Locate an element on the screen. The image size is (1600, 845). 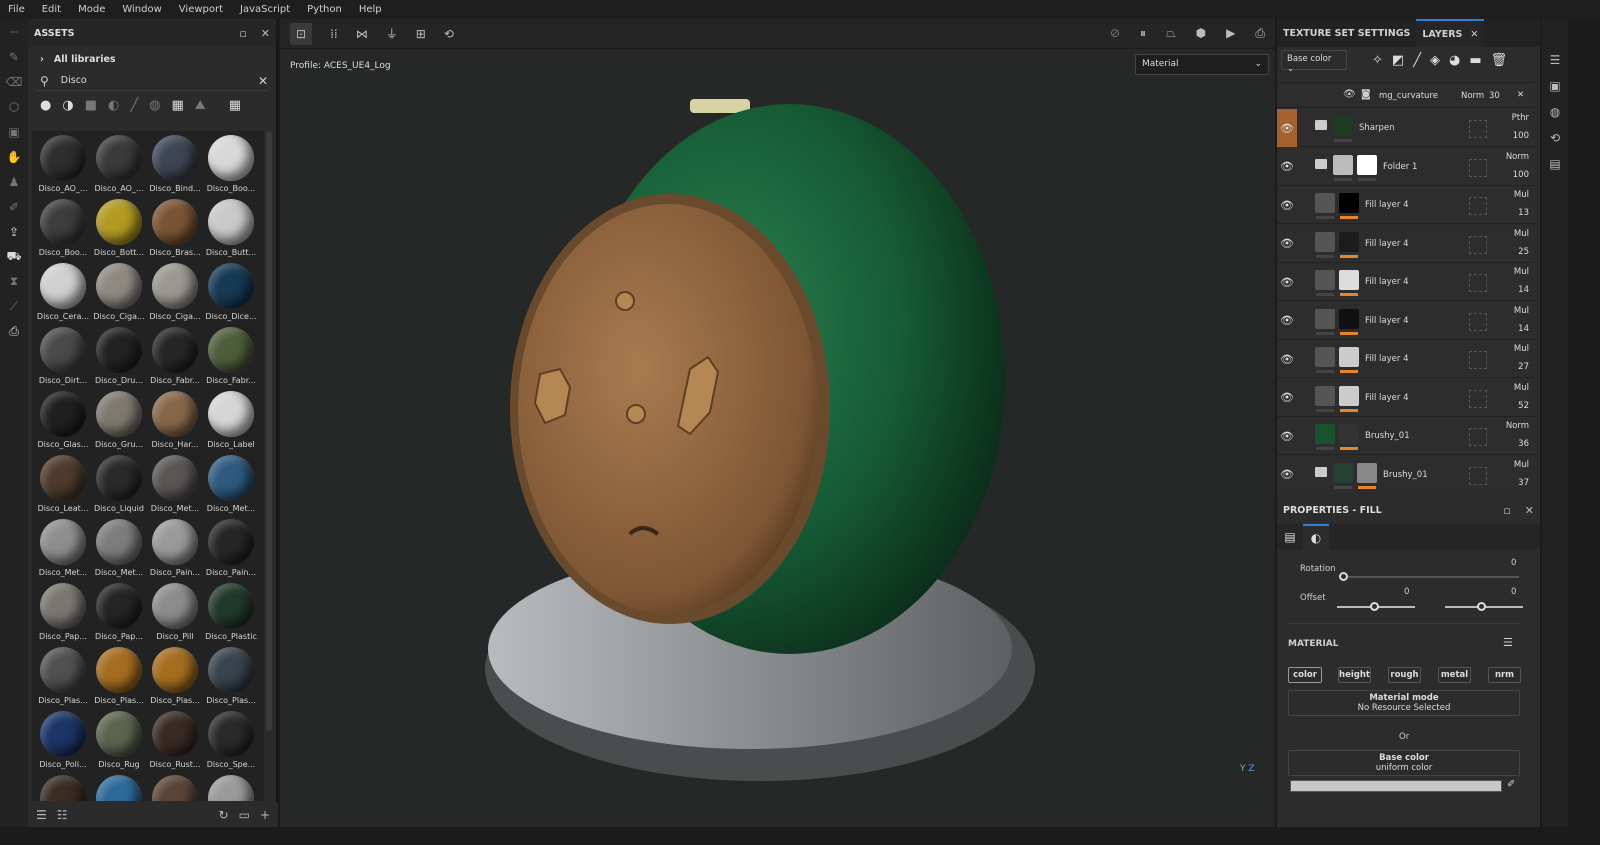
smudge-tool: ✋ is located at coordinates (14, 156).